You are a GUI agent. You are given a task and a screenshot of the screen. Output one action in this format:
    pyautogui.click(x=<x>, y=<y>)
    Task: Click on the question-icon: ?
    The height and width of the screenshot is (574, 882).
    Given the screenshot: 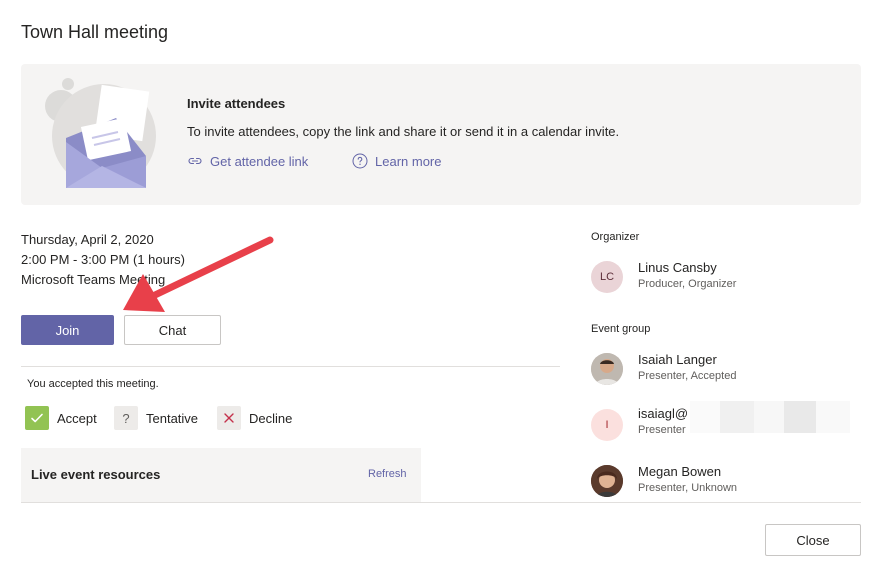 What is the action you would take?
    pyautogui.click(x=126, y=418)
    